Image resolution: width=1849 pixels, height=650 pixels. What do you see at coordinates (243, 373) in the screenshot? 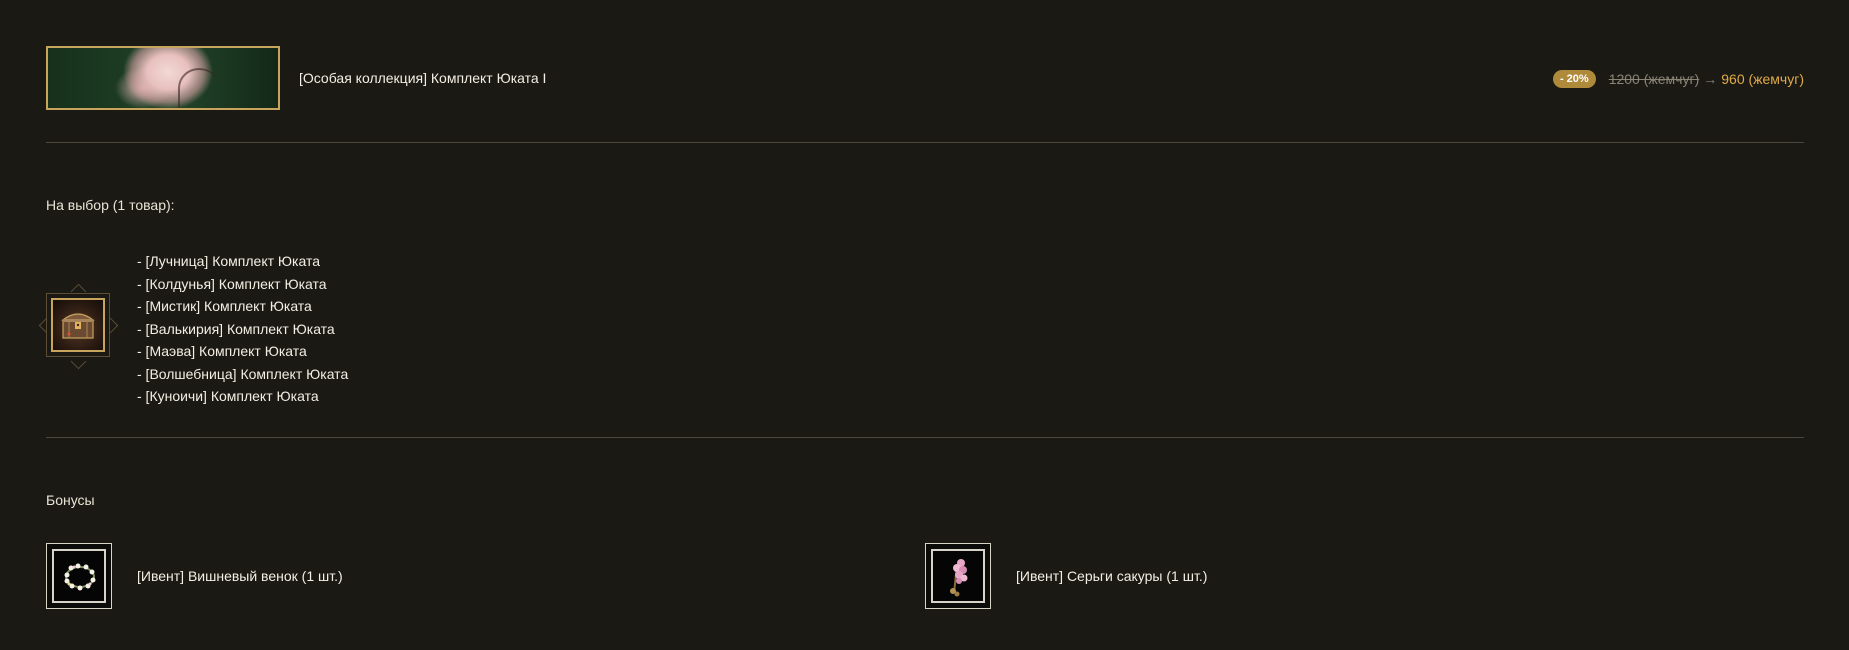
I see `list-item: - [Волшебница] Комплект Юката` at bounding box center [243, 373].